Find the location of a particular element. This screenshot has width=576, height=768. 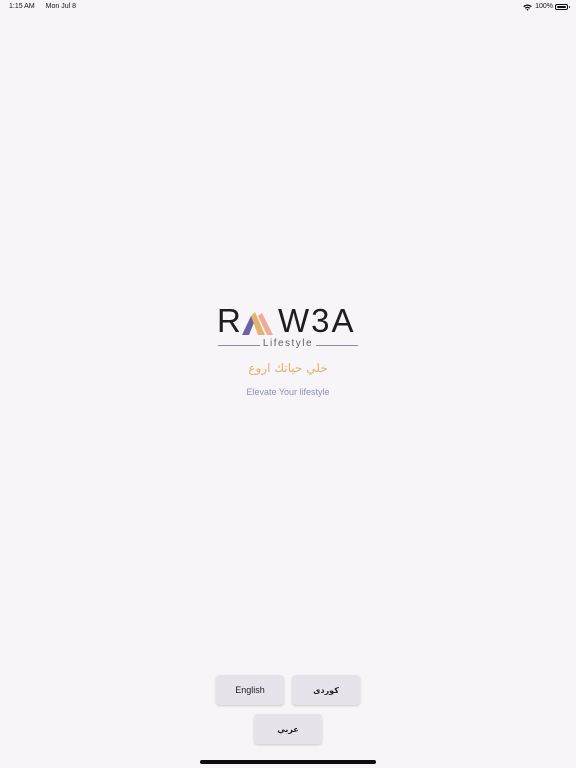

status-date: Mon Jul 8 is located at coordinates (60, 6).